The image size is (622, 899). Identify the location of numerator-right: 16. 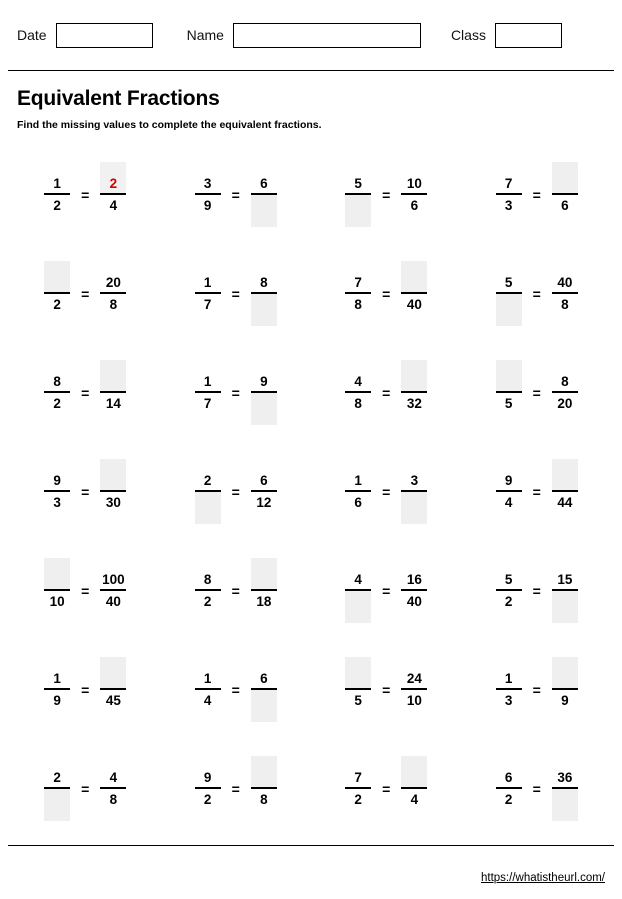
(414, 579).